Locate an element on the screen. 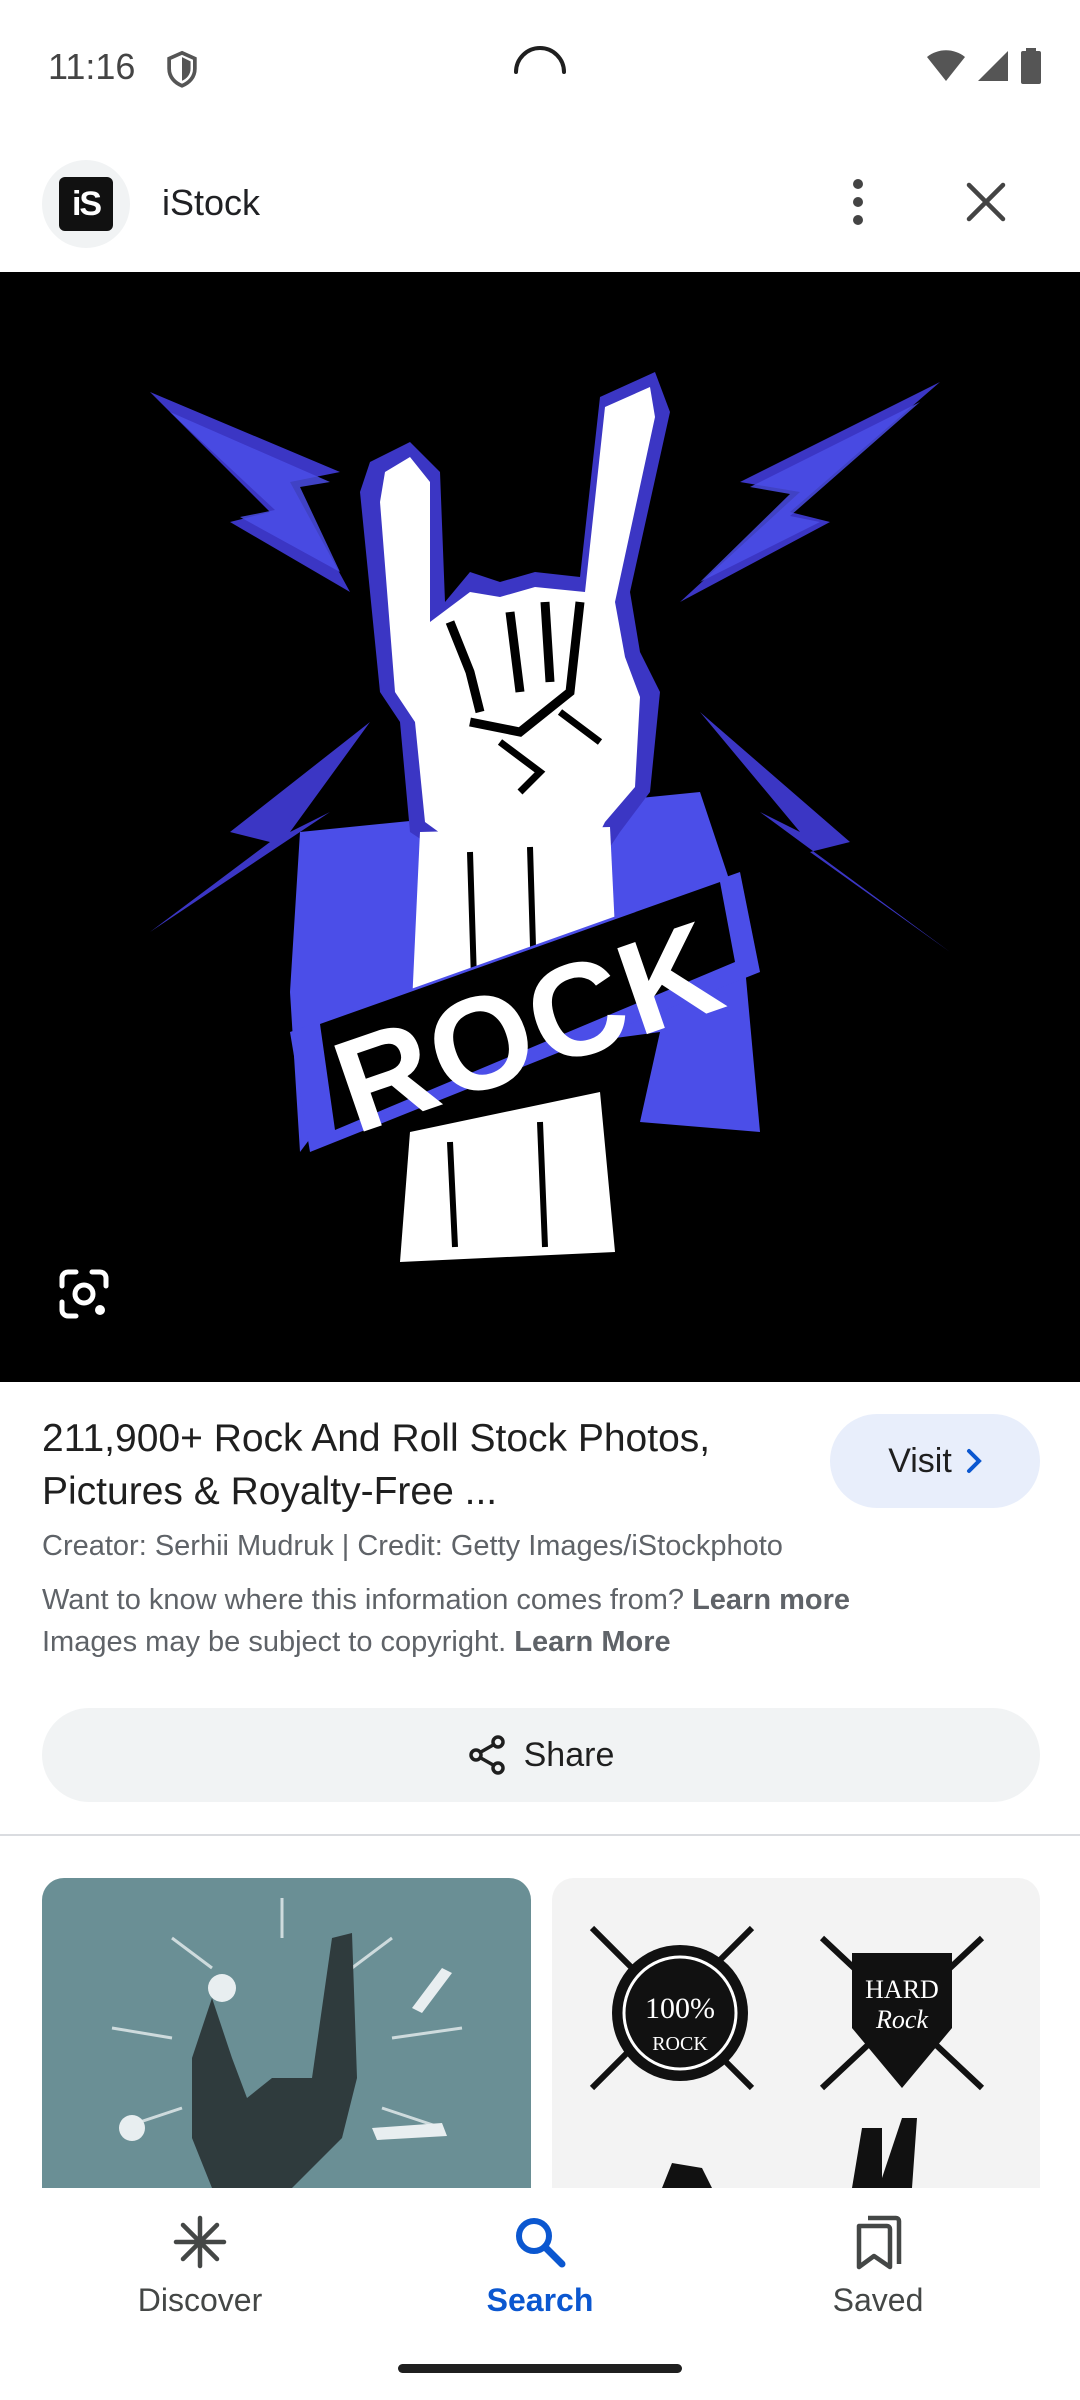 This screenshot has width=1080, height=2400. visit-button: Visit is located at coordinates (935, 1461).